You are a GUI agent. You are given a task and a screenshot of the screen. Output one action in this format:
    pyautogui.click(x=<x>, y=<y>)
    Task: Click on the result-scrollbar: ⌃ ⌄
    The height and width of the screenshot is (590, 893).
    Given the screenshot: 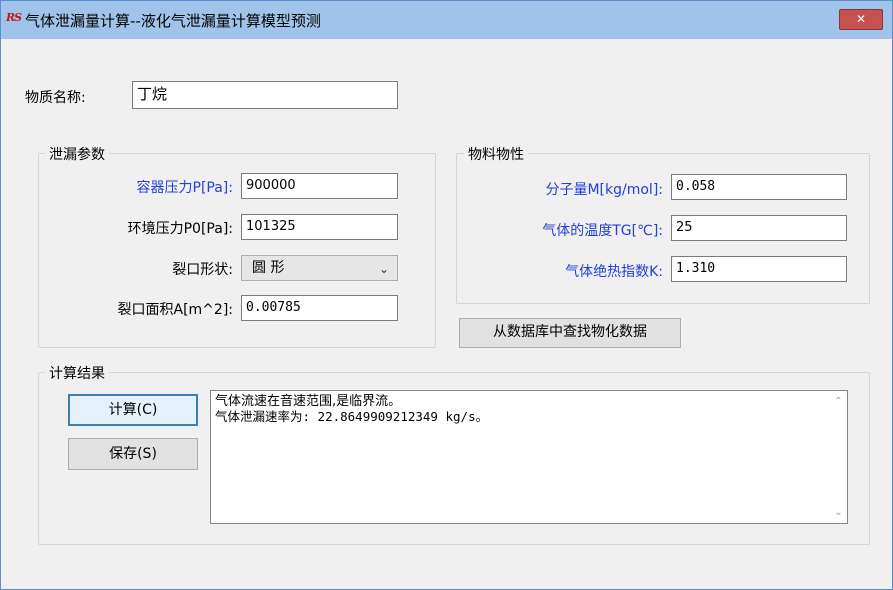 What is the action you would take?
    pyautogui.click(x=838, y=457)
    